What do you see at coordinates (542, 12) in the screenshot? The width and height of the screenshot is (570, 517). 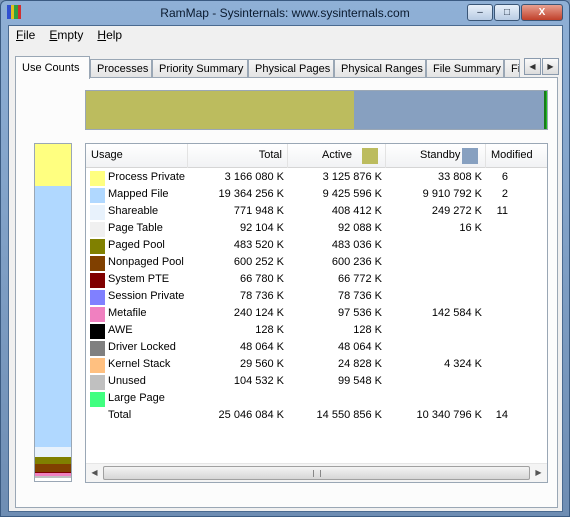 I see `close-button: X` at bounding box center [542, 12].